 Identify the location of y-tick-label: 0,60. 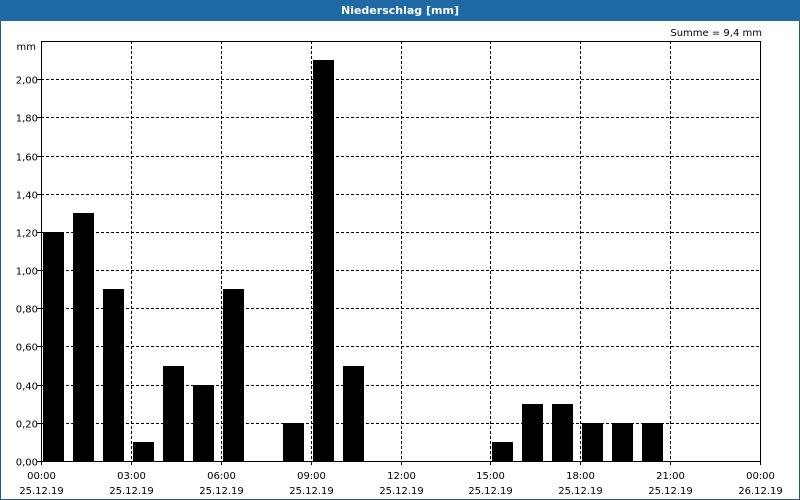
(27, 348).